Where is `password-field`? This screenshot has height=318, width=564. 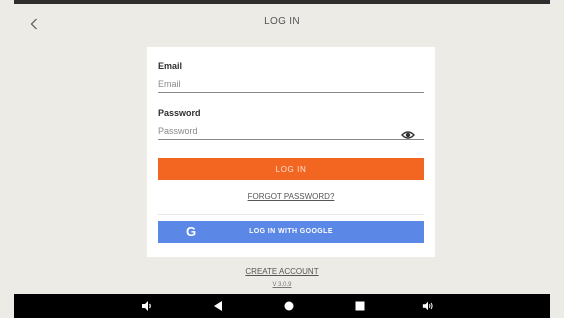
password-field is located at coordinates (291, 131).